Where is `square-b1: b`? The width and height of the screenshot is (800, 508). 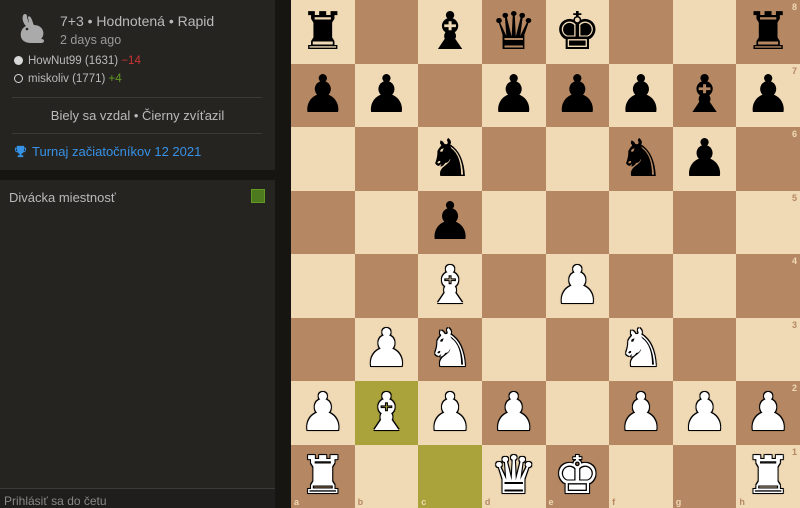
square-b1: b is located at coordinates (386, 476).